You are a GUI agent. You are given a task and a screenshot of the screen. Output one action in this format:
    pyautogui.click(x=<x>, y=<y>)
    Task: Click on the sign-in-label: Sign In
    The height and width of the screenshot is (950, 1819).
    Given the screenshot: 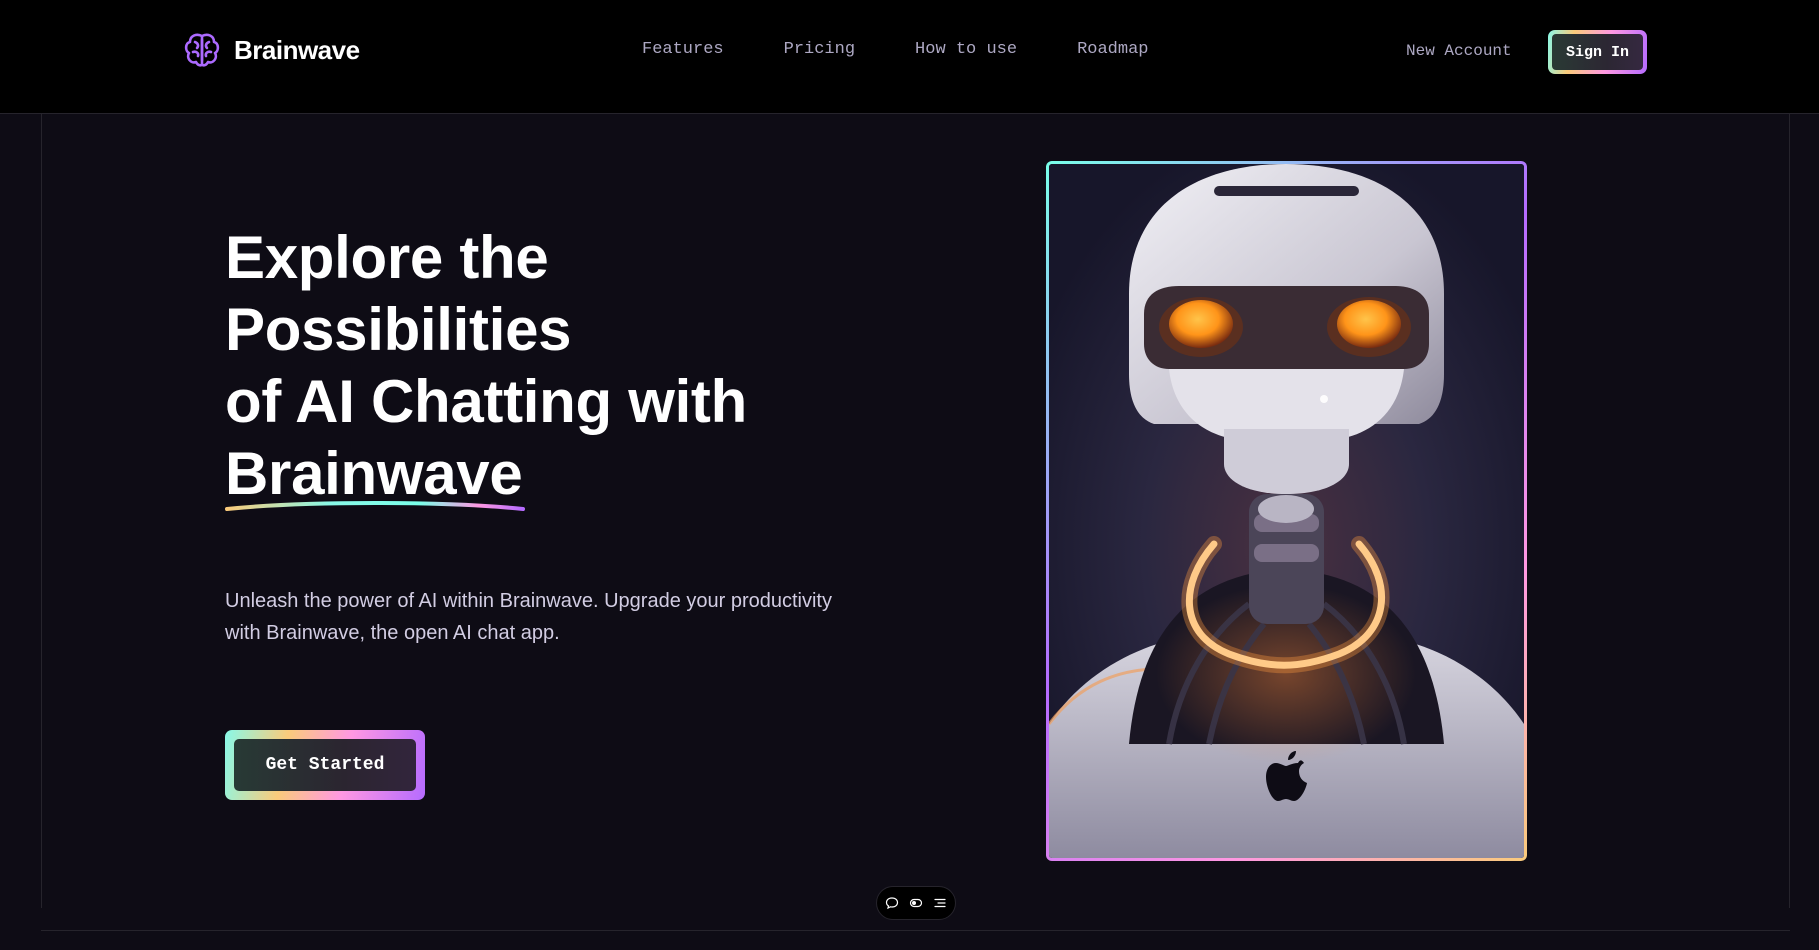 What is the action you would take?
    pyautogui.click(x=1597, y=52)
    